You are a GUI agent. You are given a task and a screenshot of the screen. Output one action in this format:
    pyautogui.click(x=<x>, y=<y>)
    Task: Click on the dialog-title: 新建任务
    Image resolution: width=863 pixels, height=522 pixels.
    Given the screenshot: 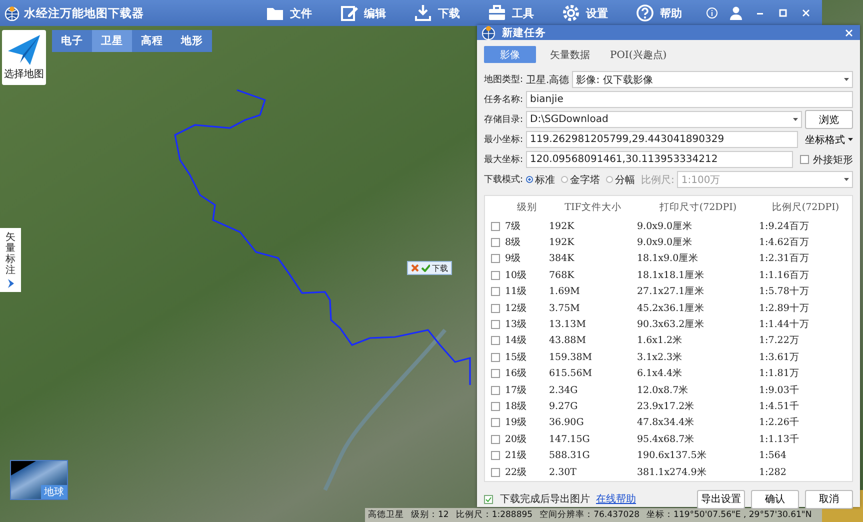 What is the action you would take?
    pyautogui.click(x=524, y=33)
    